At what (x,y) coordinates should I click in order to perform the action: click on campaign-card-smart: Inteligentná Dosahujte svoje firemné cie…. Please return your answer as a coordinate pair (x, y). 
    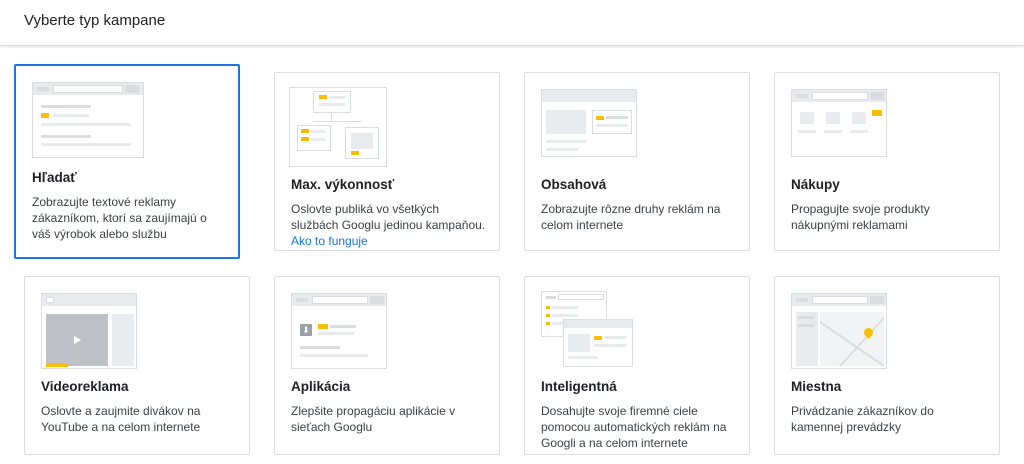
    Looking at the image, I should click on (637, 365).